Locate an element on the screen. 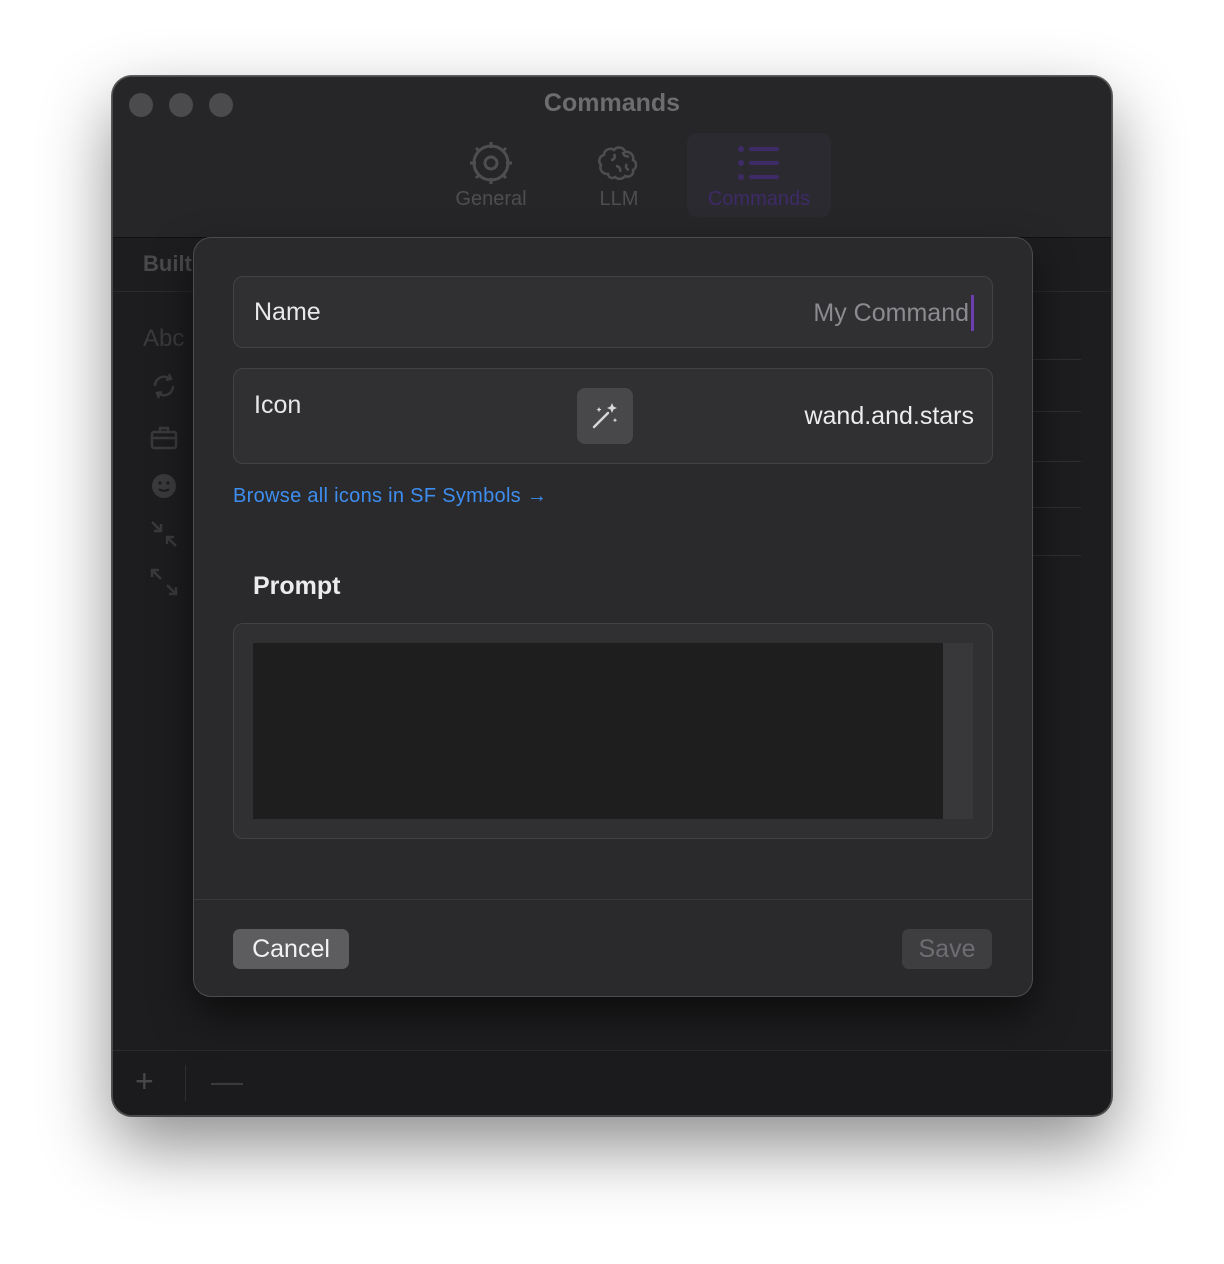 This screenshot has width=1224, height=1264. tab-commands: Commands is located at coordinates (759, 175).